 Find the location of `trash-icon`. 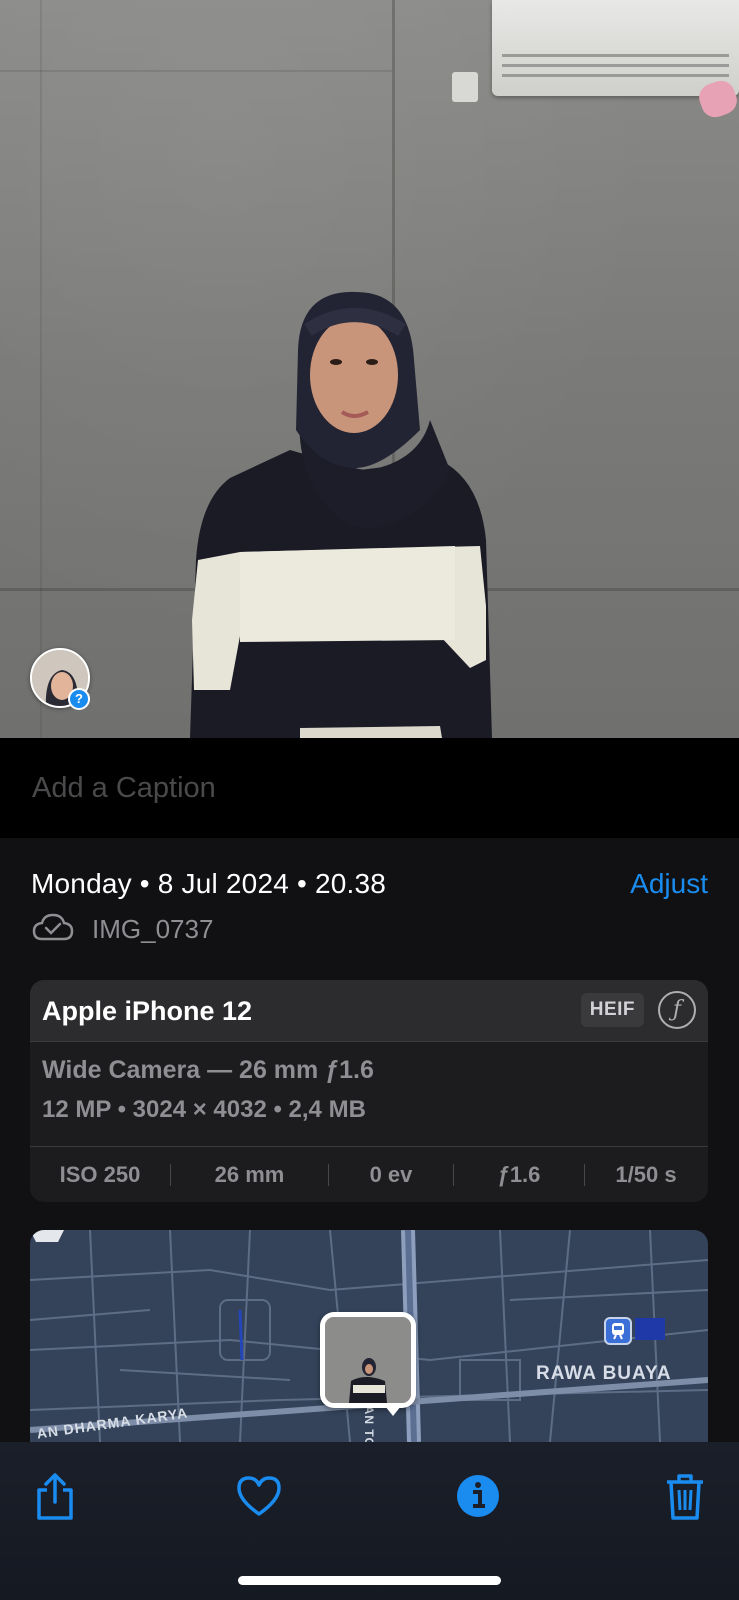

trash-icon is located at coordinates (685, 1497).